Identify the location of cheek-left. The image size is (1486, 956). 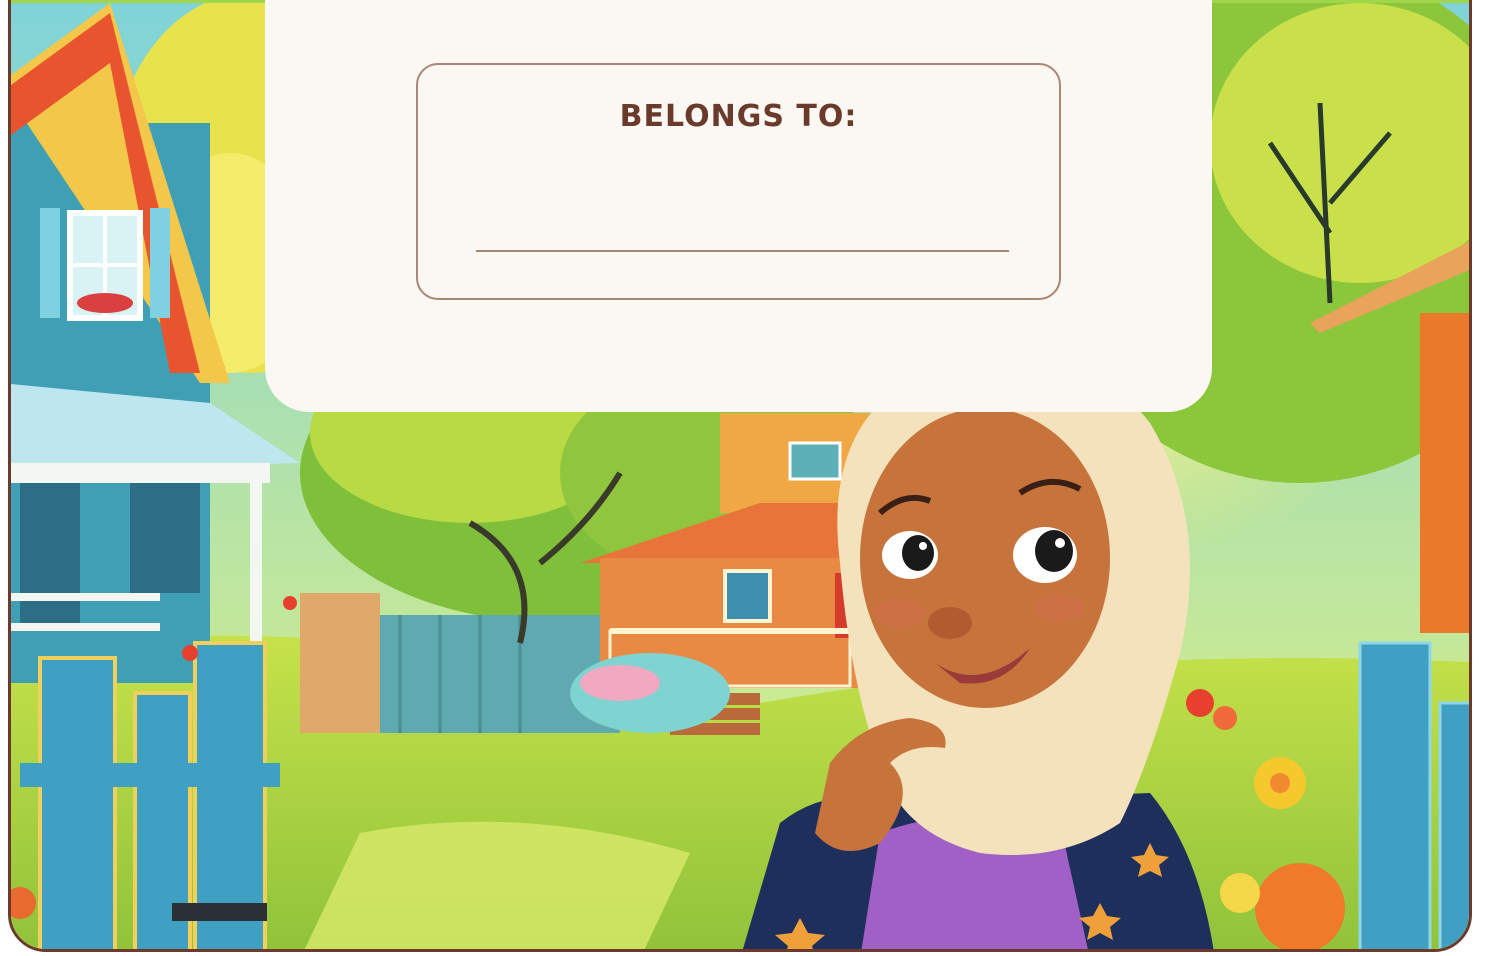
(900, 613).